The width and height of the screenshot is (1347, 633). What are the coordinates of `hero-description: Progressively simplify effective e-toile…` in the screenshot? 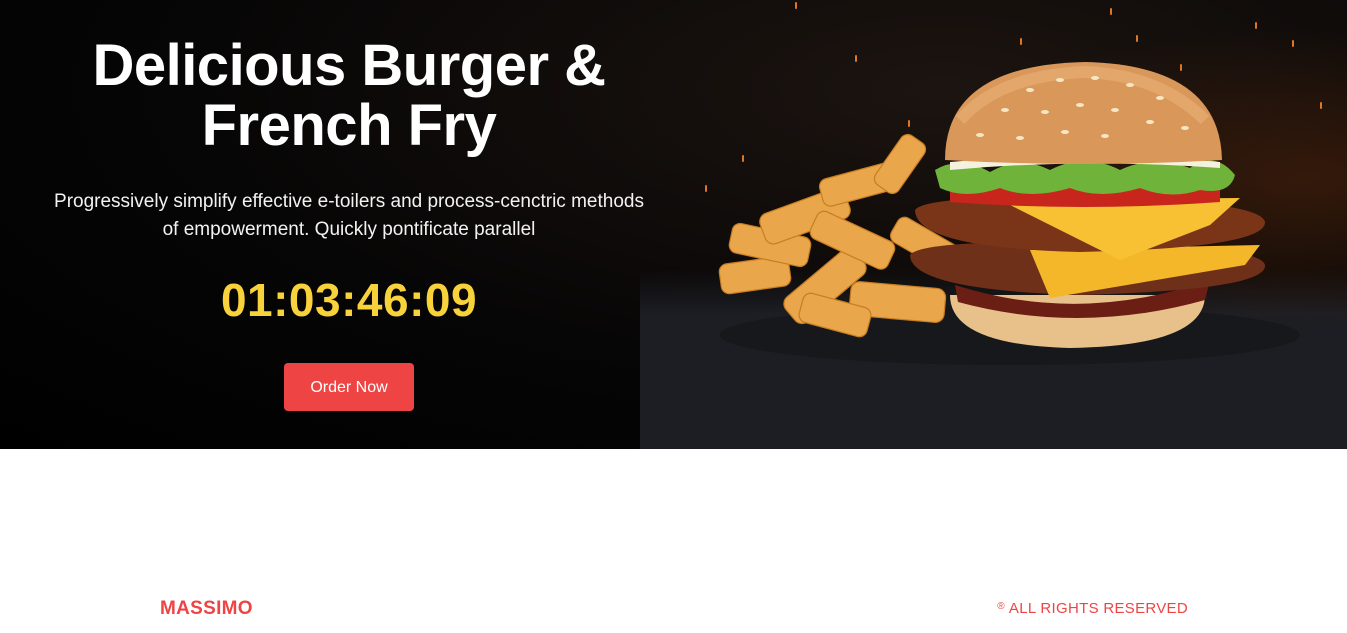 It's located at (349, 215).